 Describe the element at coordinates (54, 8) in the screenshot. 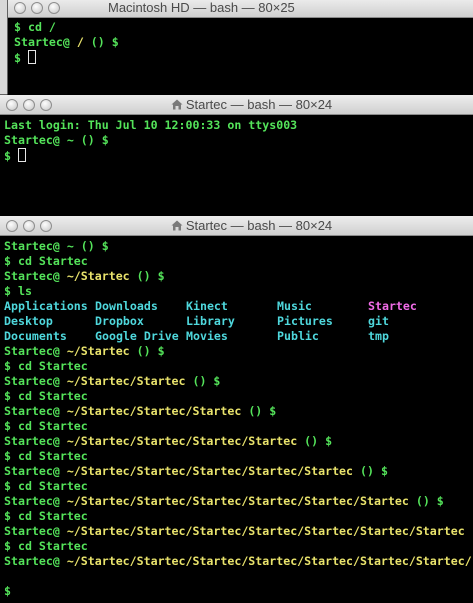

I see `zoom-button` at that location.